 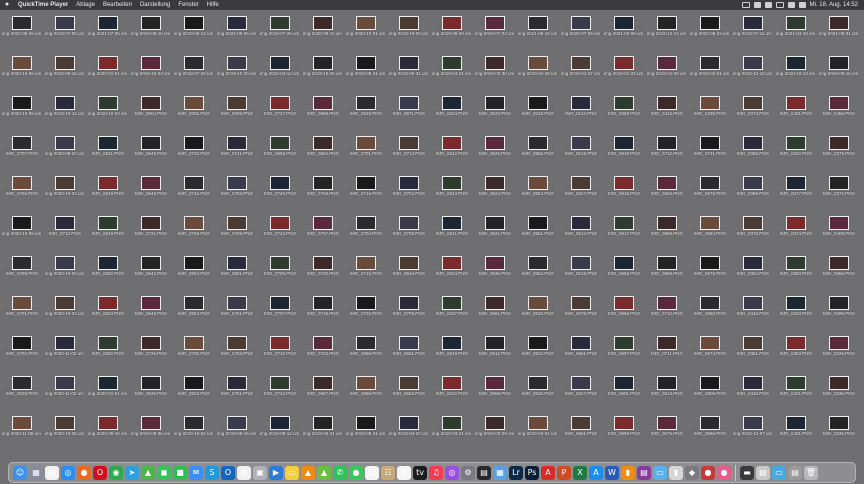 What do you see at coordinates (237, 73) in the screenshot?
I see `desktop-file: img-2019-10-20 um 13.06.29` at bounding box center [237, 73].